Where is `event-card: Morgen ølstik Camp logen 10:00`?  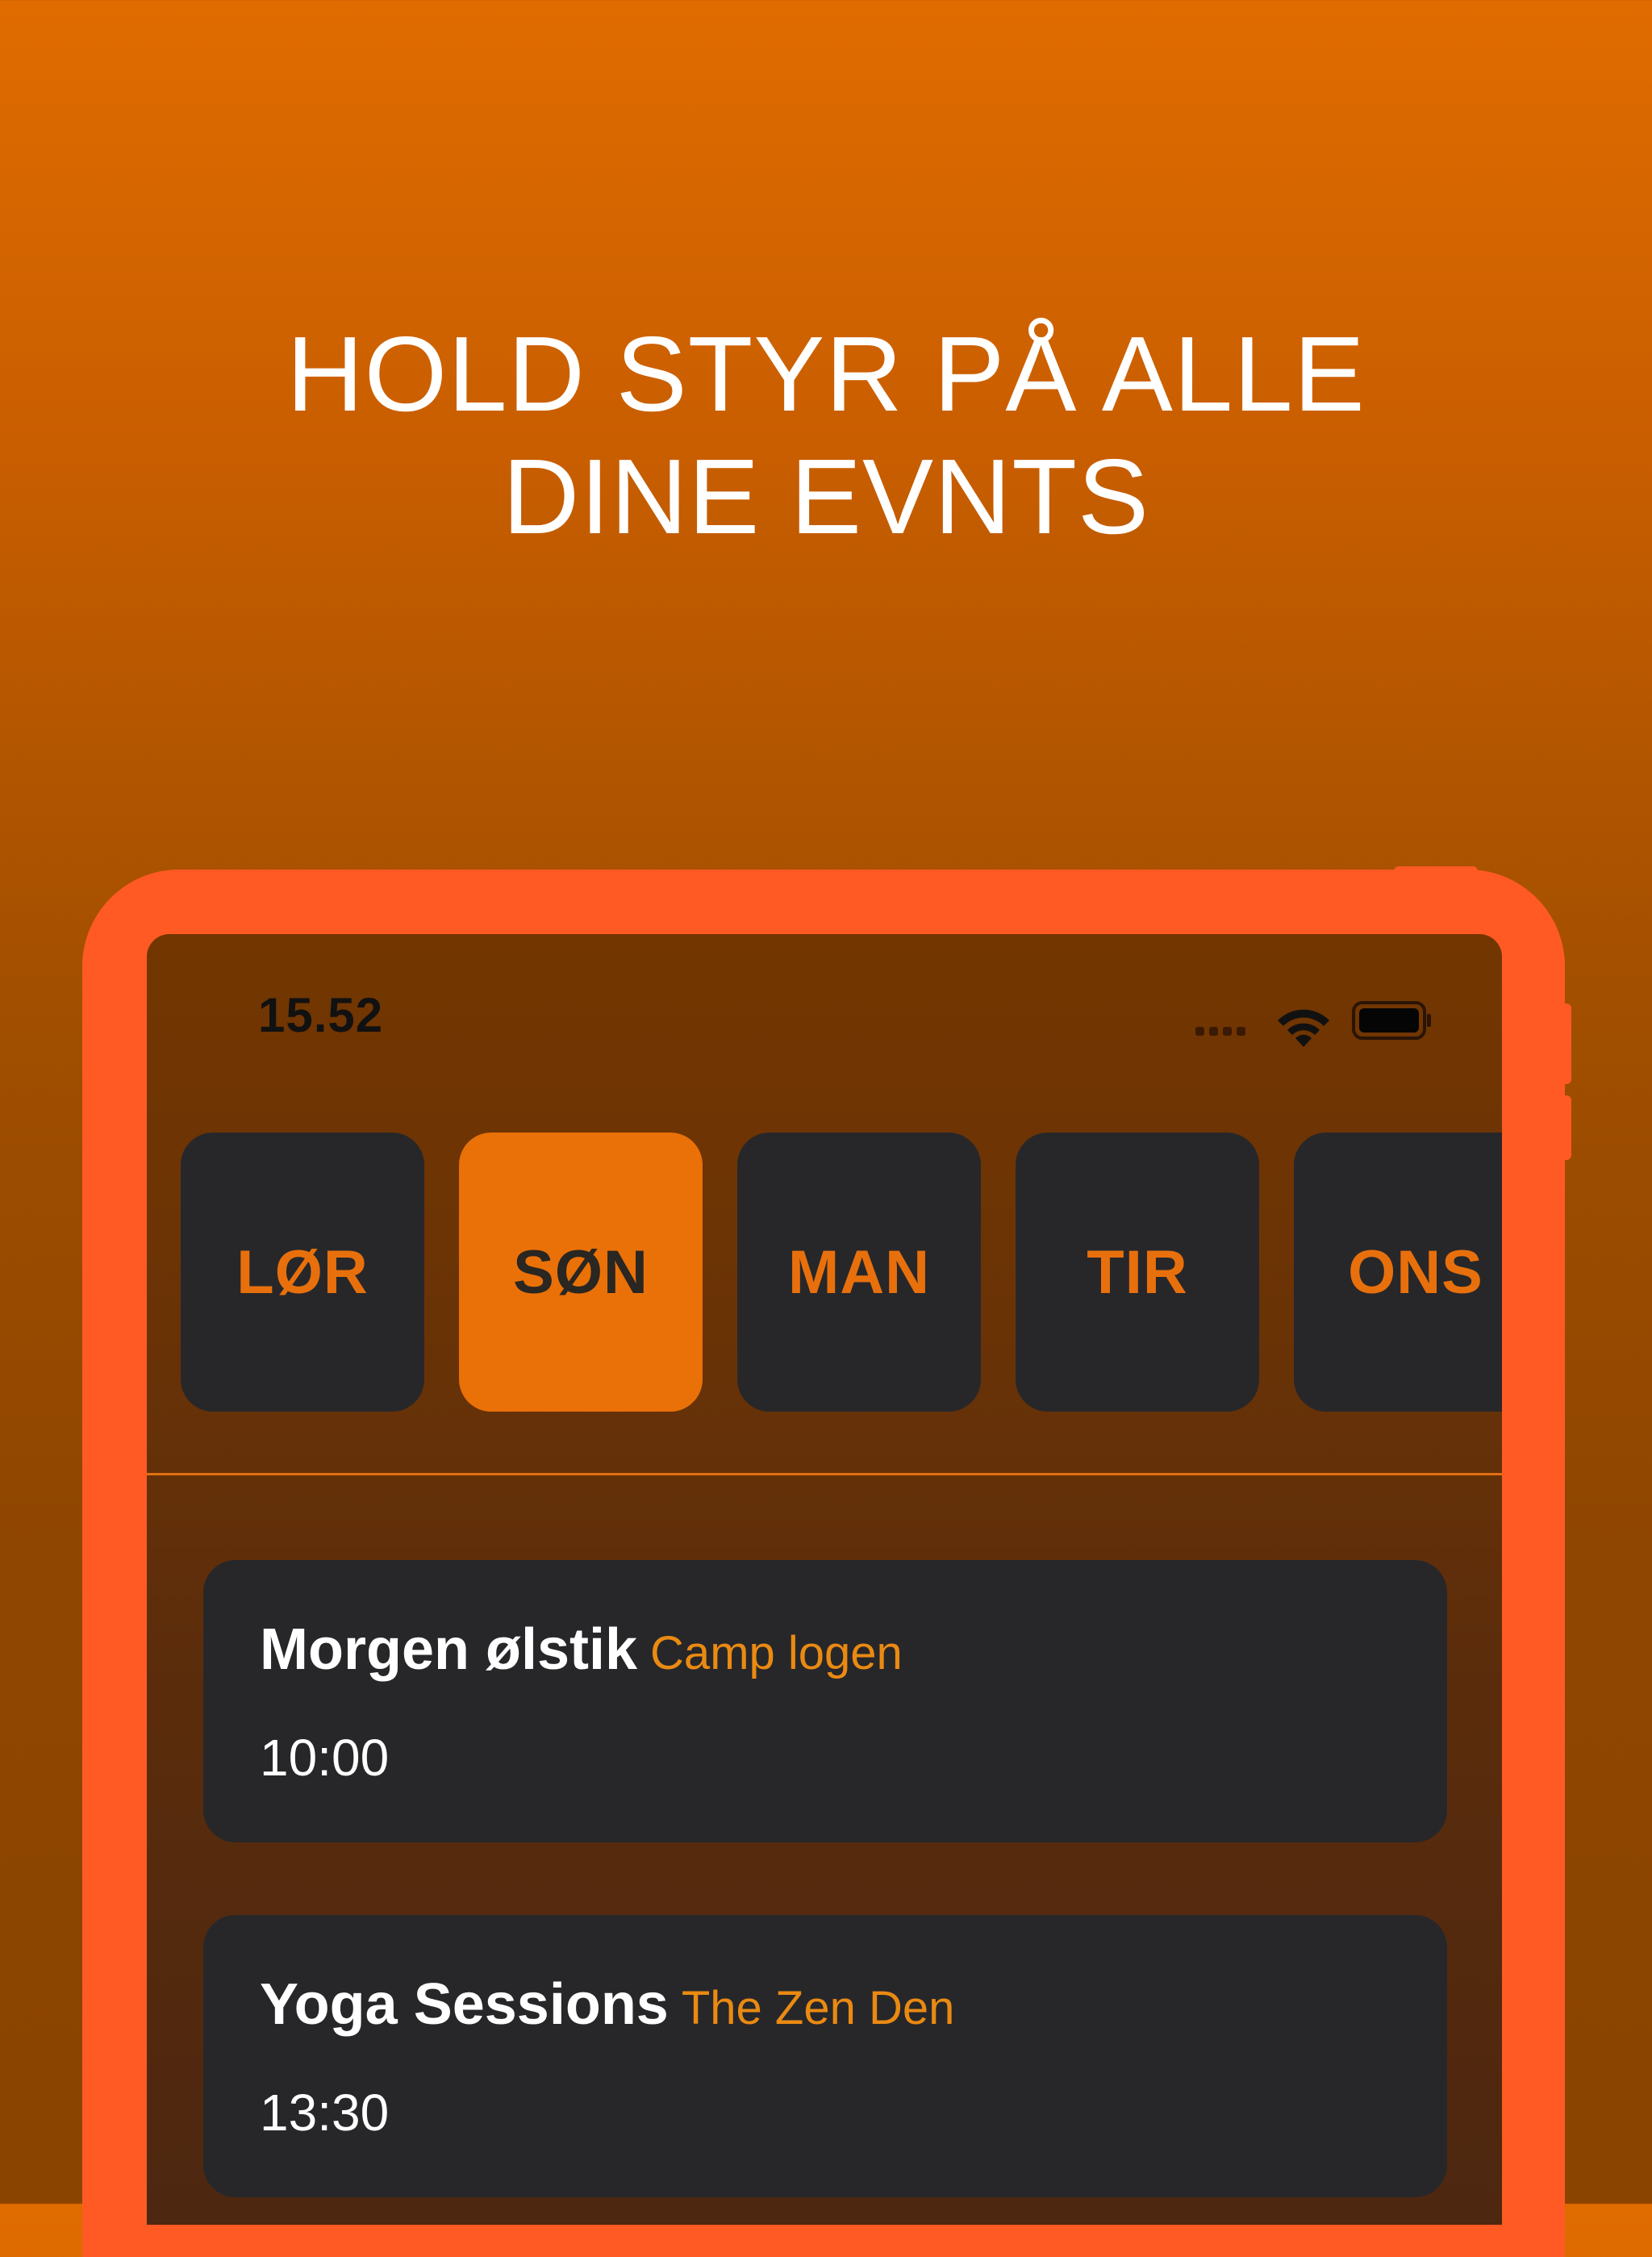 event-card: Morgen ølstik Camp logen 10:00 is located at coordinates (825, 1701).